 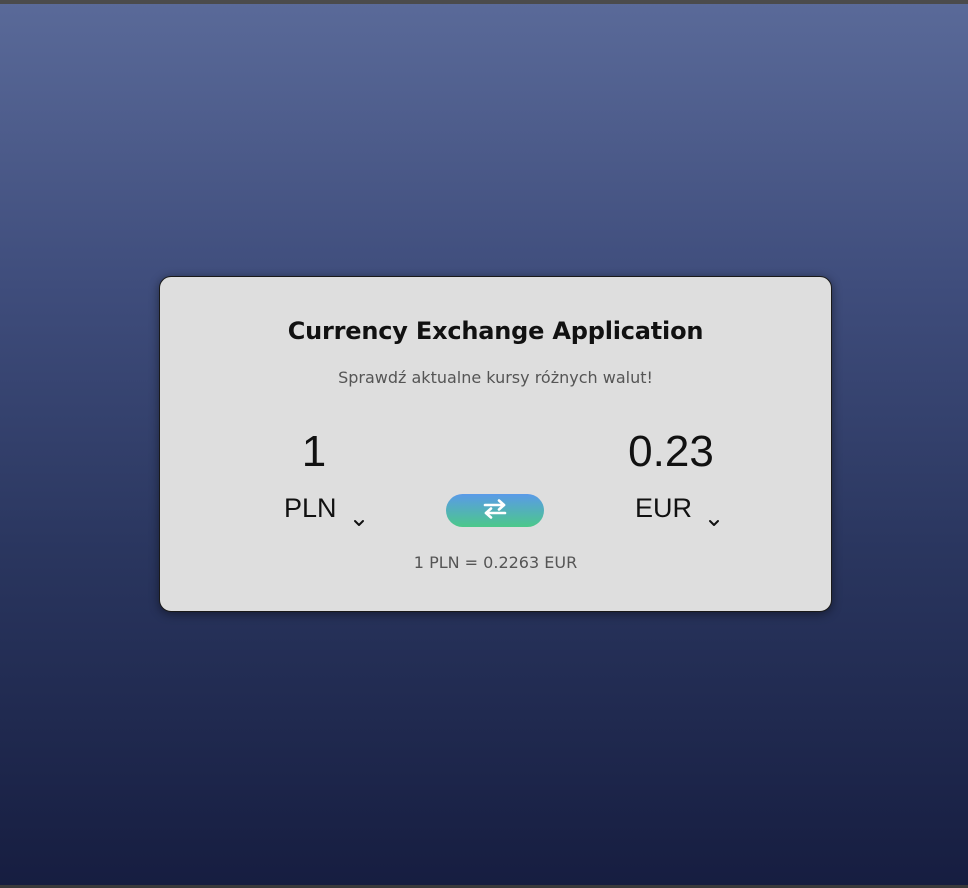 I want to click on swap-arrows-icon, so click(x=495, y=510).